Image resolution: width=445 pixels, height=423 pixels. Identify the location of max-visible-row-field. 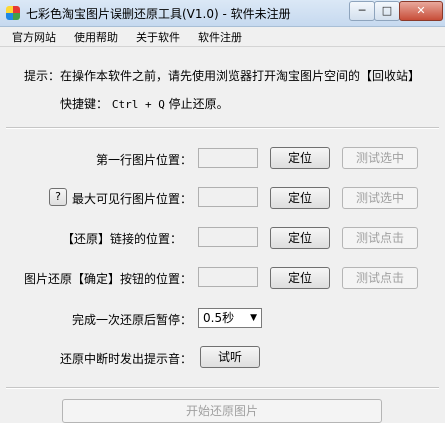
(228, 197).